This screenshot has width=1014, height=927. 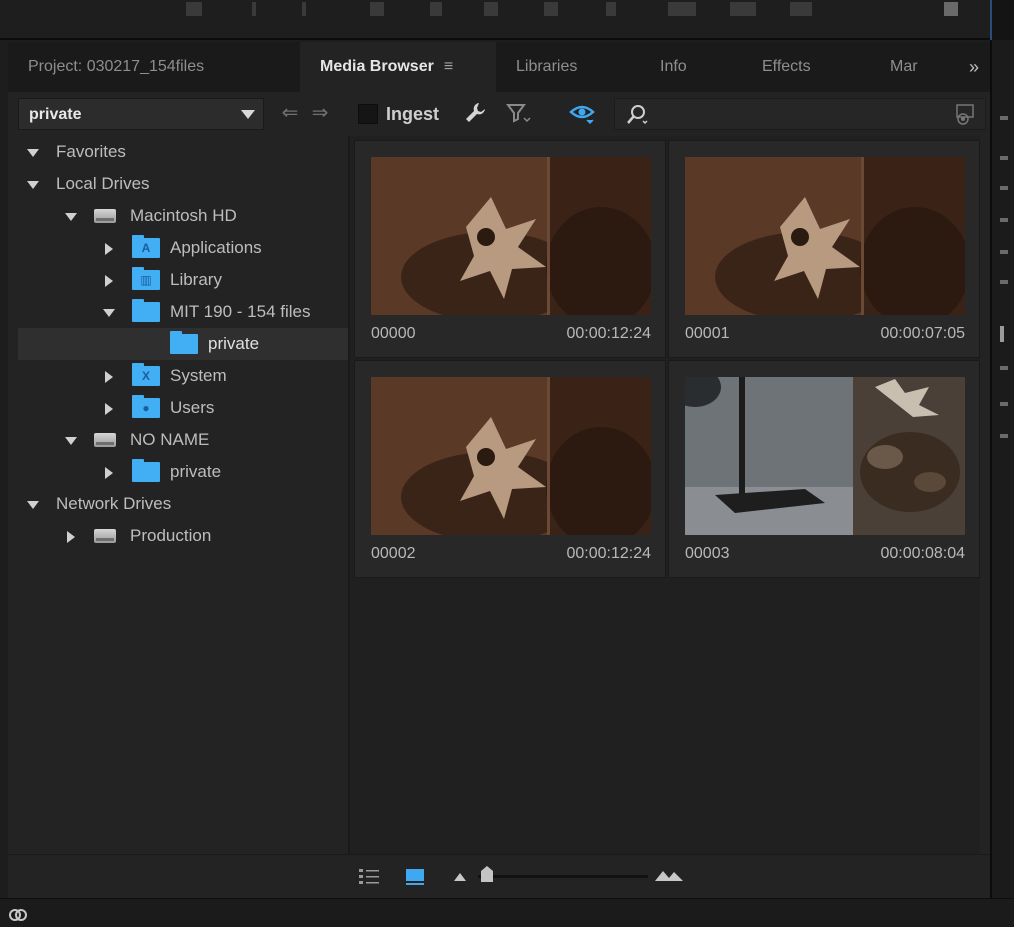 What do you see at coordinates (183, 376) in the screenshot?
I see `tree-item-system: X System` at bounding box center [183, 376].